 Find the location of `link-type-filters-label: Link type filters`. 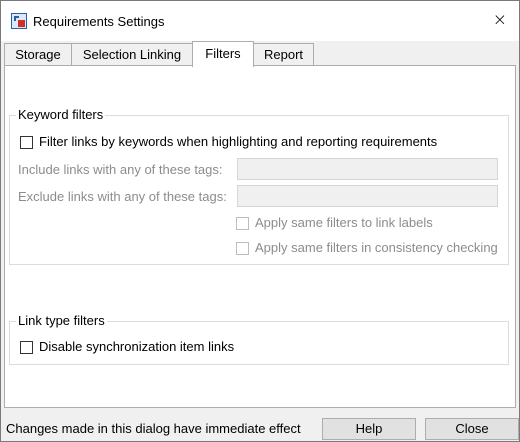

link-type-filters-label: Link type filters is located at coordinates (61, 320).